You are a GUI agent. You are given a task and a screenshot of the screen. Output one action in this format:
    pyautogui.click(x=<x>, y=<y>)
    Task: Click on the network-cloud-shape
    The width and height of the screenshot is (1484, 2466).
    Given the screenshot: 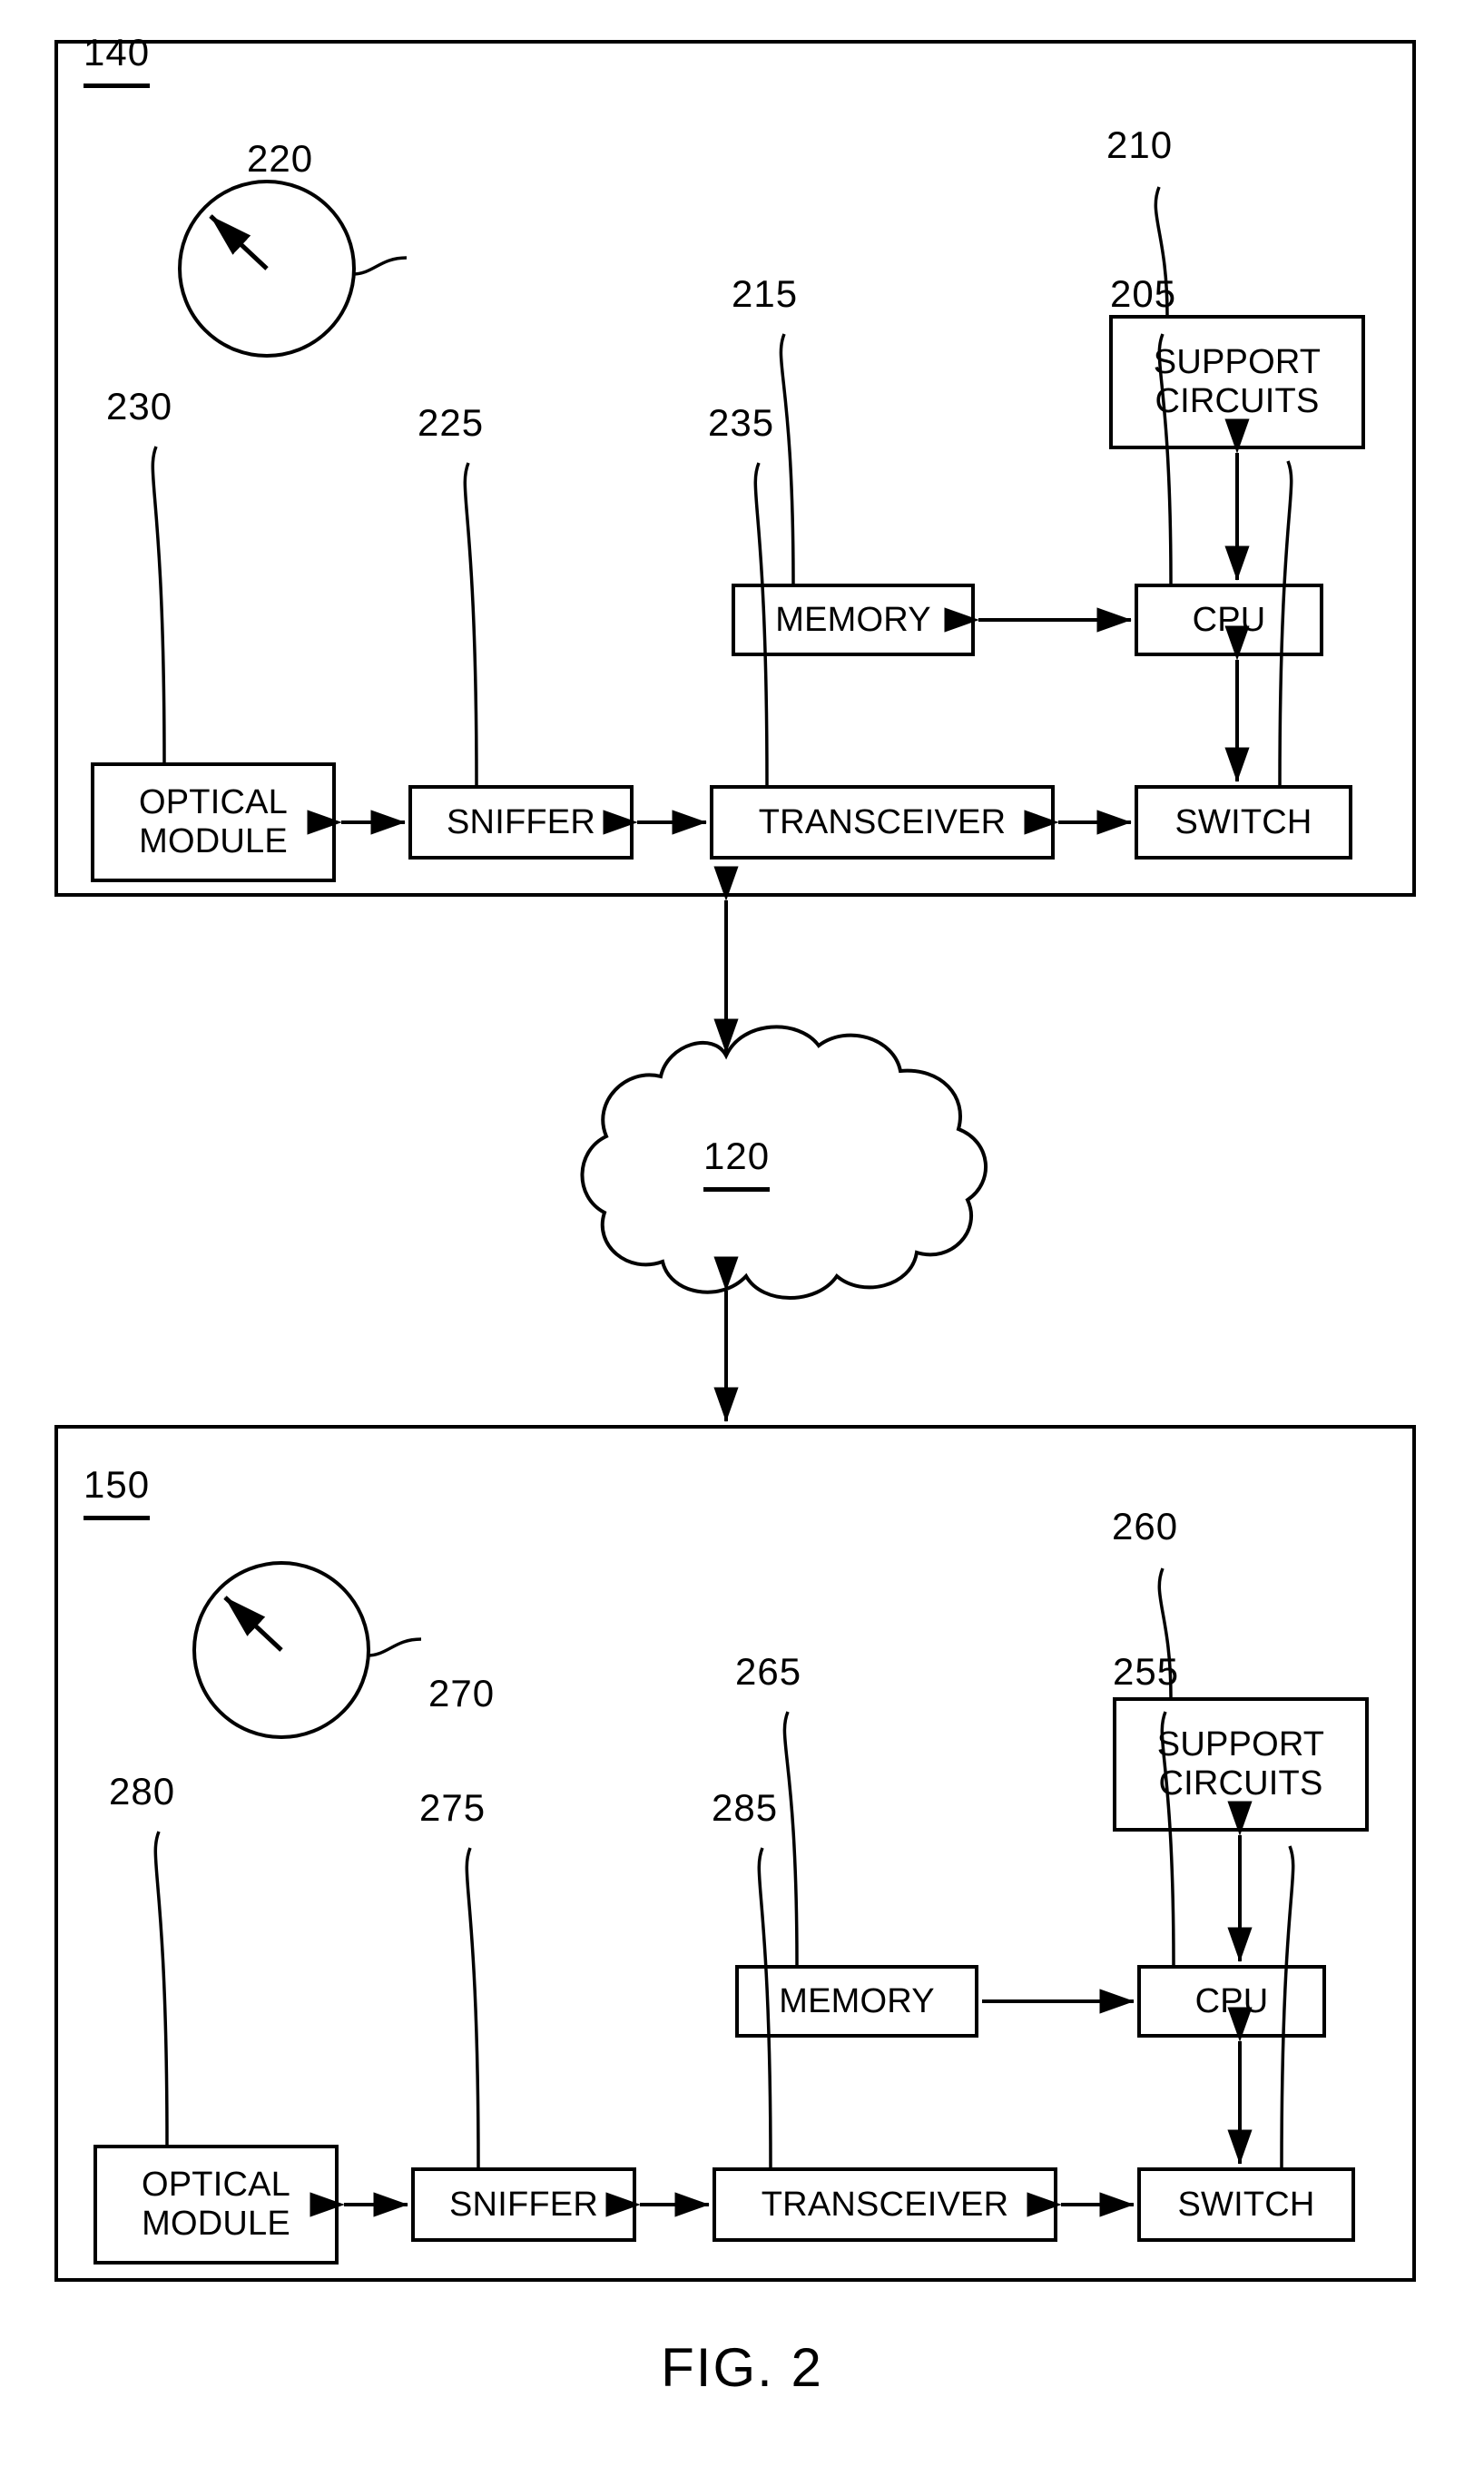 What is the action you would take?
    pyautogui.click(x=784, y=1162)
    